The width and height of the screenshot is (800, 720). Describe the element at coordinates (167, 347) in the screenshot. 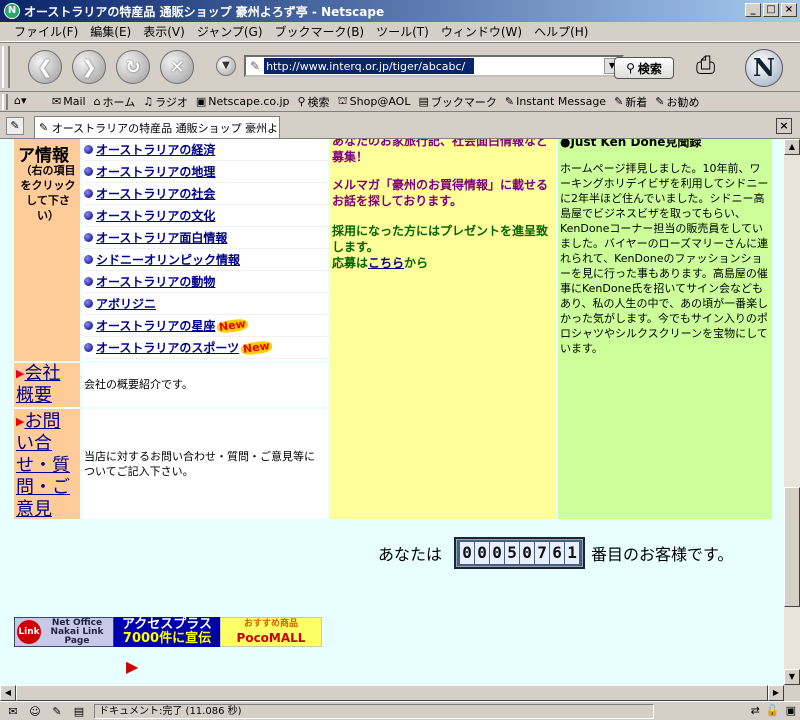

I see `link-sports: オーストラリアのスポーツ` at that location.